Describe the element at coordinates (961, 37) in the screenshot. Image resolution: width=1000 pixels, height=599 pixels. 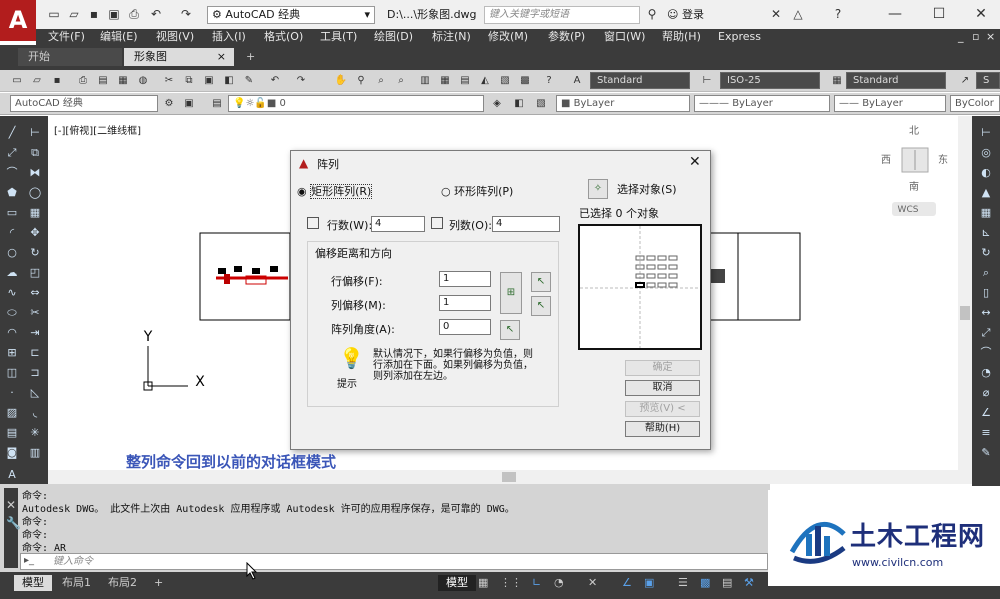
I see `doc-minimize-icon: _` at that location.